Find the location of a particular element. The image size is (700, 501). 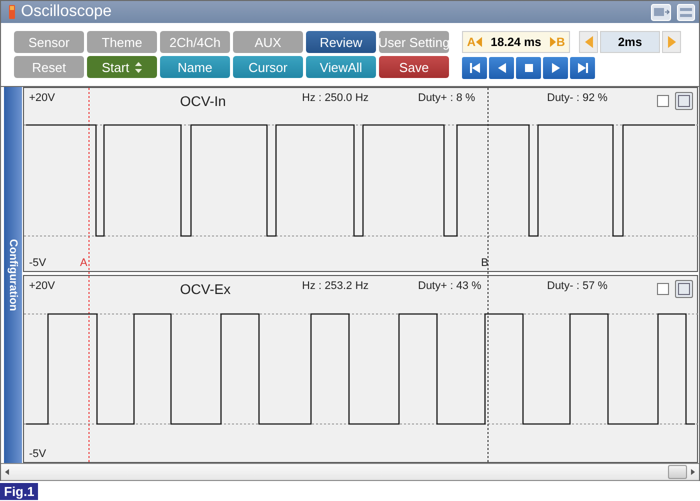

up-down-icon is located at coordinates (138, 67).